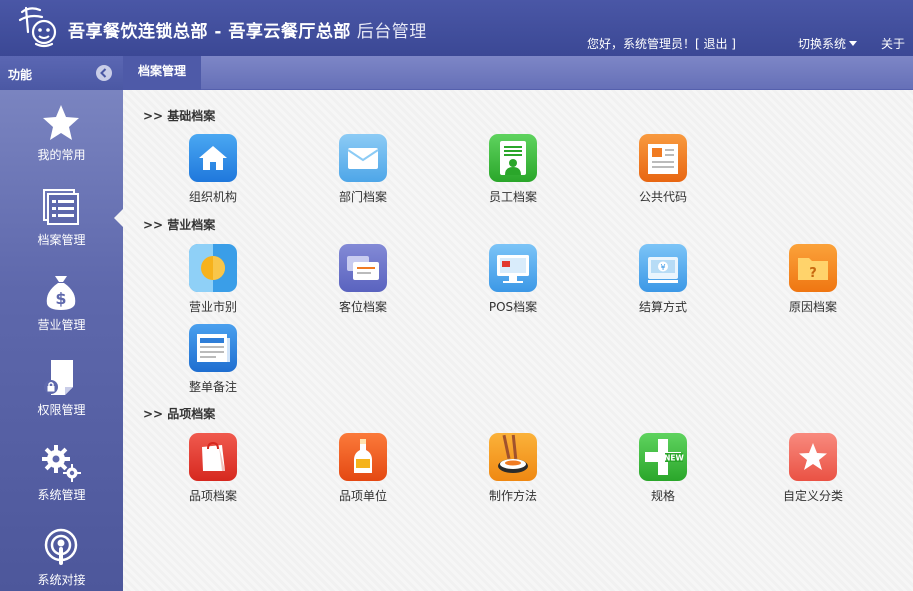  Describe the element at coordinates (746, 43) in the screenshot. I see `user-area: 您好，系统管理员！[ 退出 ] 切换系统 关于` at that location.